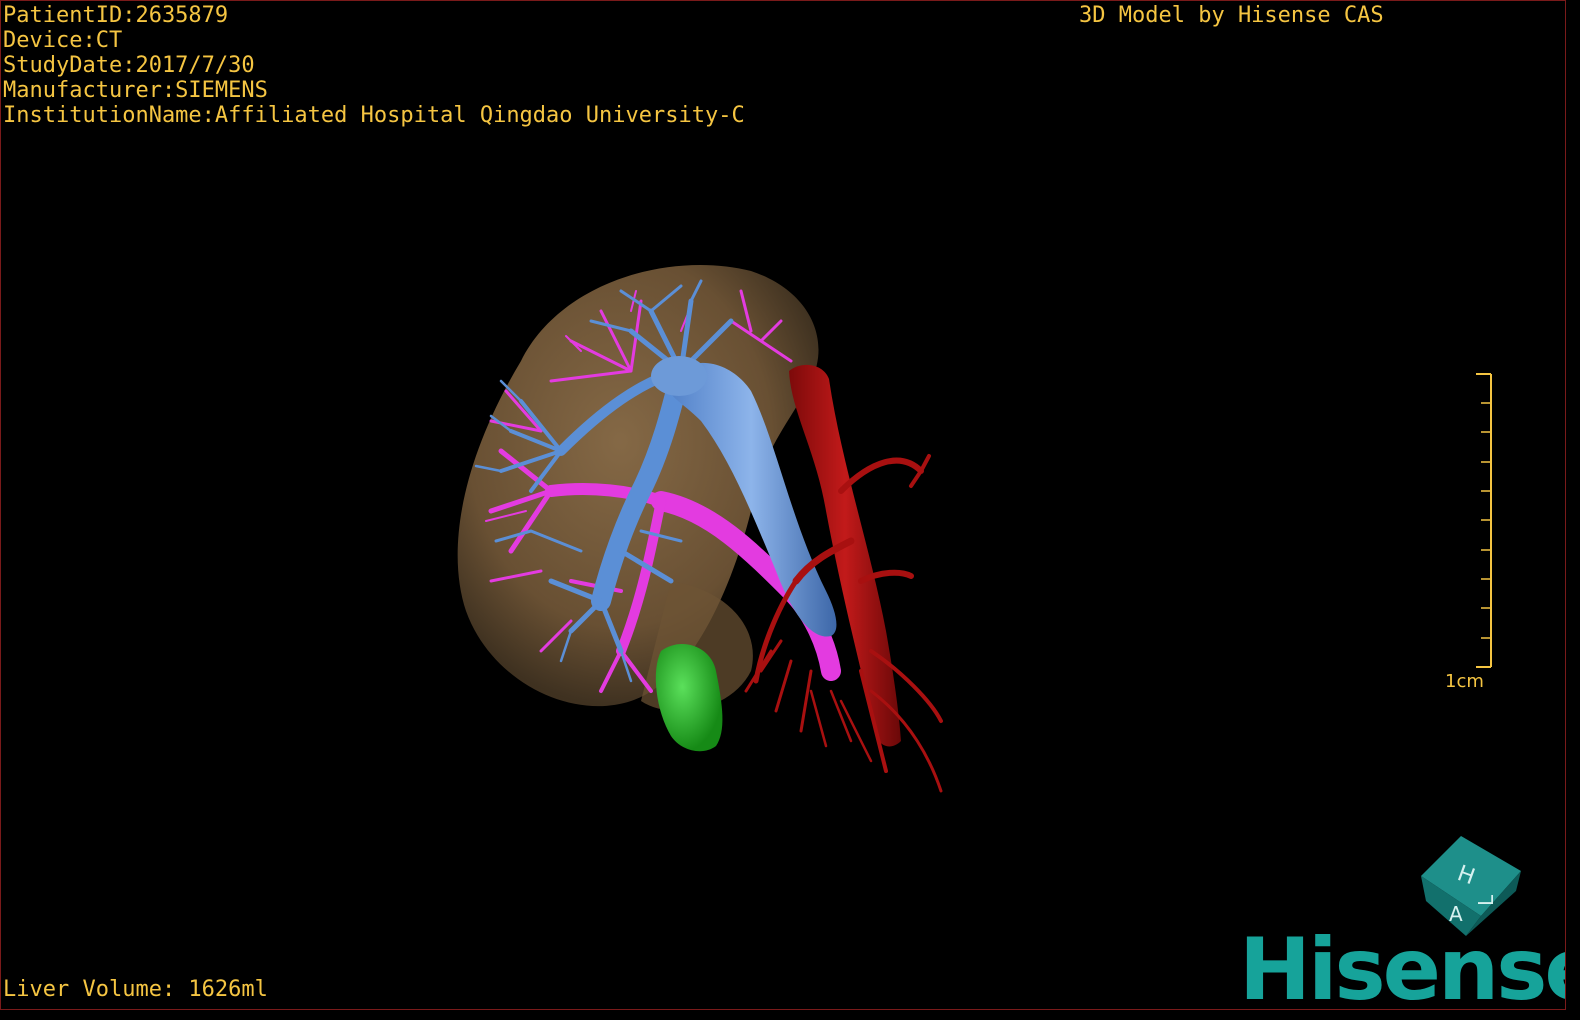 The width and height of the screenshot is (1580, 1020). Describe the element at coordinates (135, 90) in the screenshot. I see `manufacturer: Manufacturer:SIEMENS` at that location.